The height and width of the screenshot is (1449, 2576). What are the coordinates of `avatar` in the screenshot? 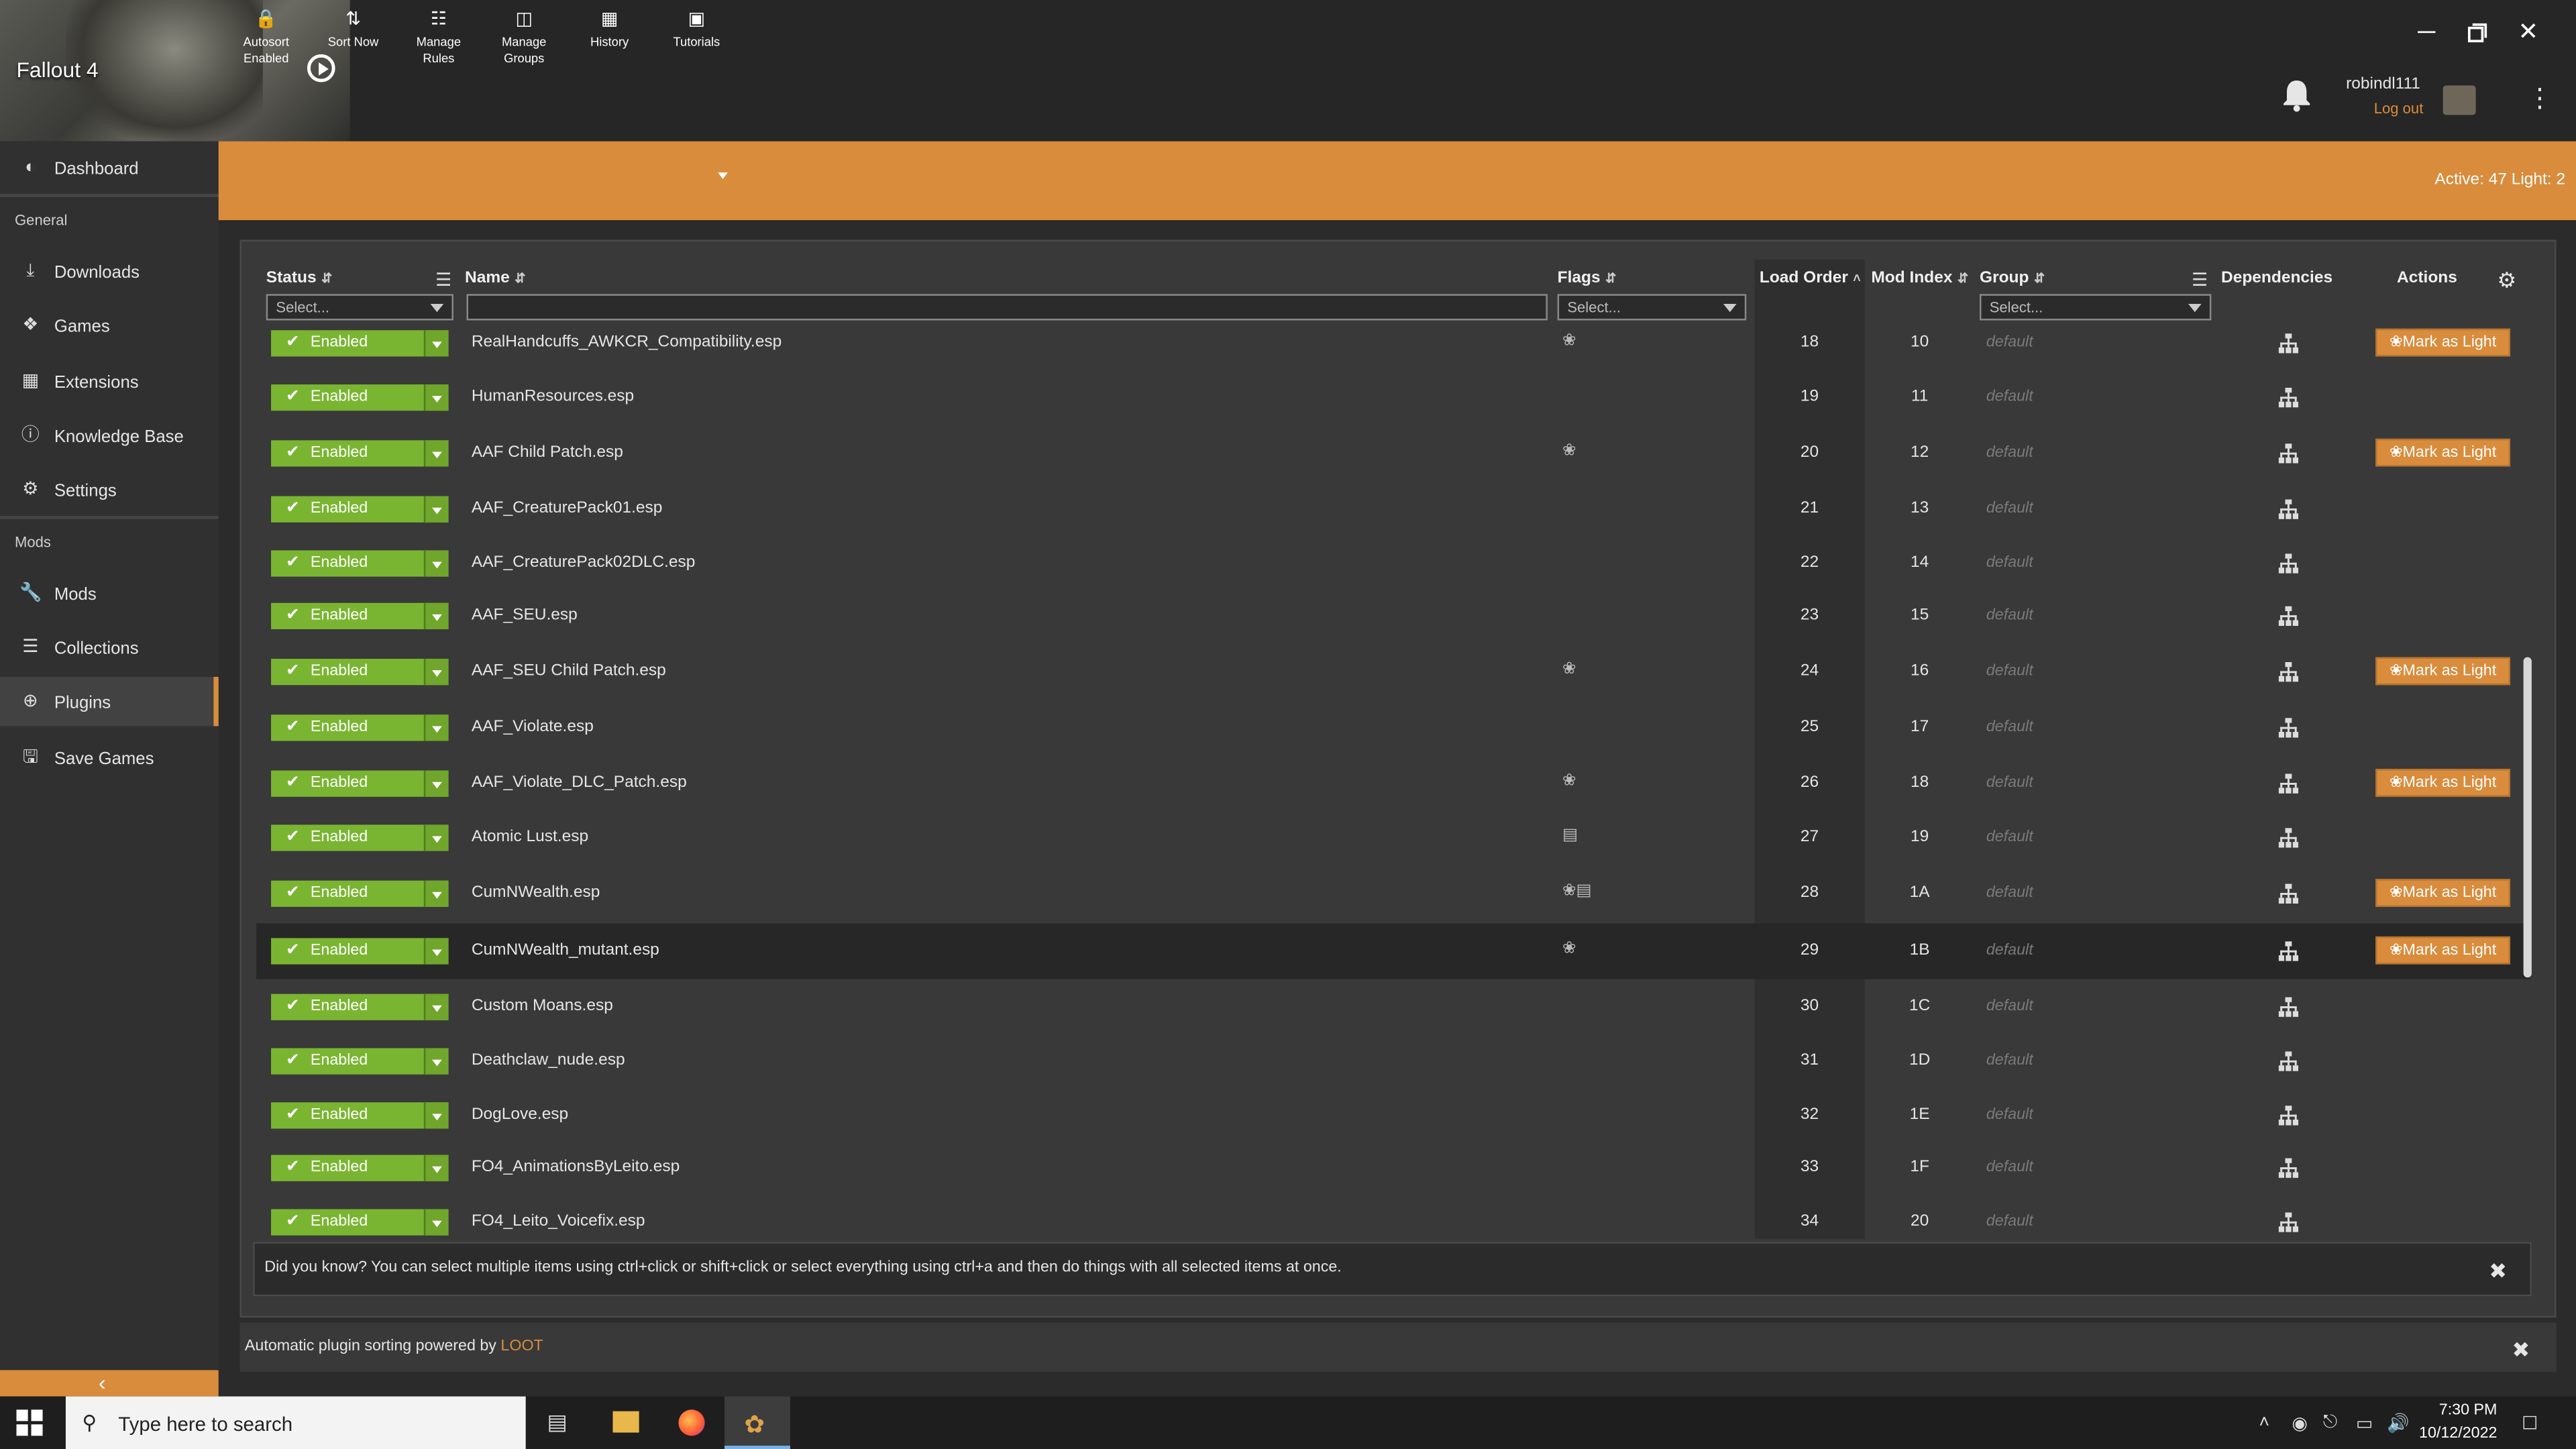 It's located at (2459, 100).